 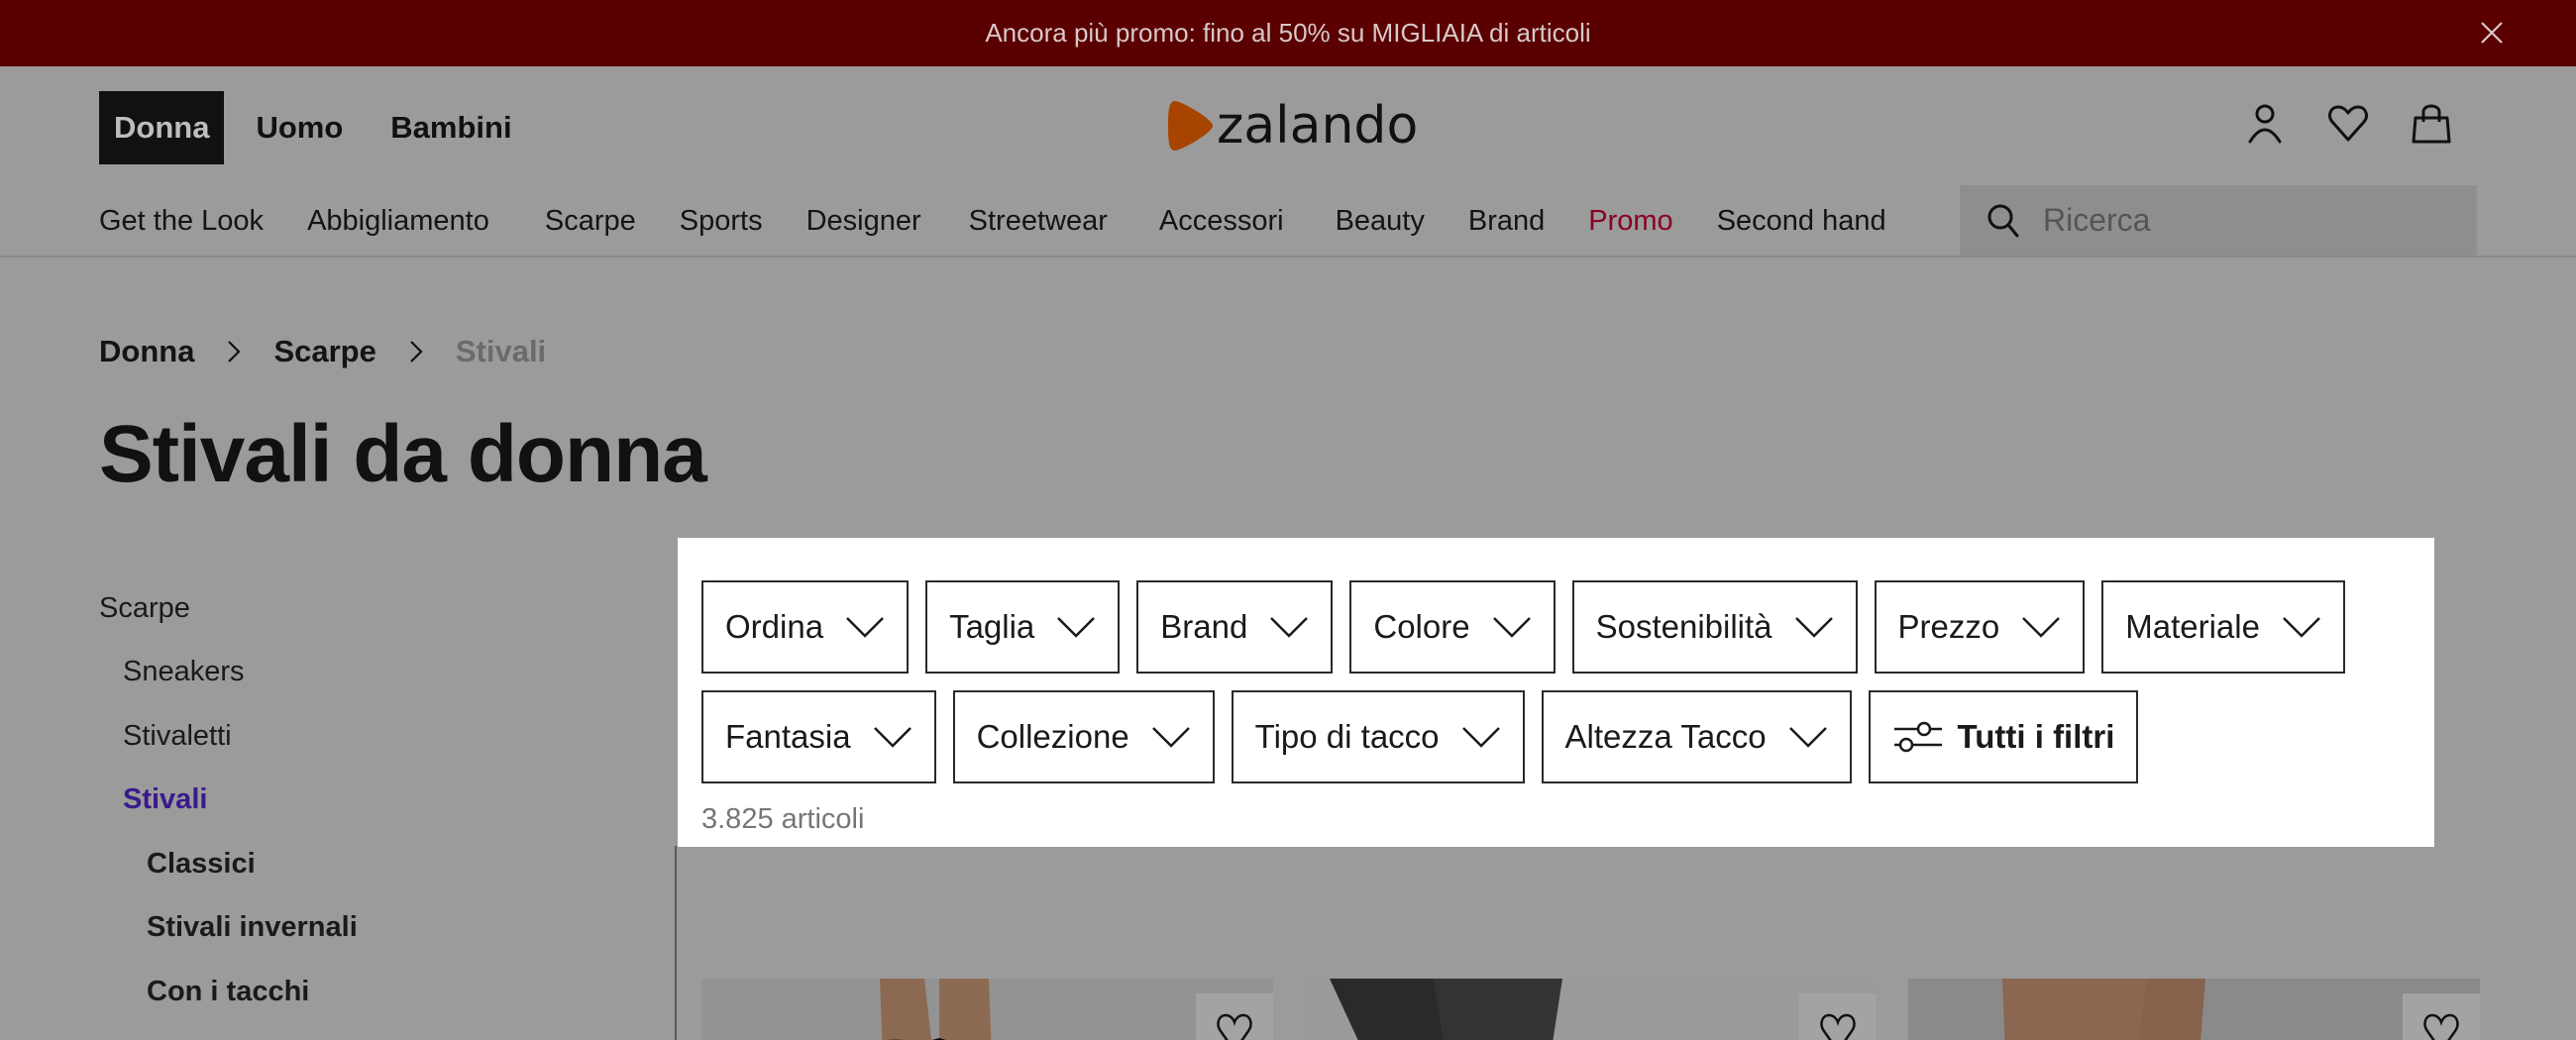 What do you see at coordinates (228, 1032) in the screenshot?
I see `sidebar-item-texani-biker: Texani / Biker` at bounding box center [228, 1032].